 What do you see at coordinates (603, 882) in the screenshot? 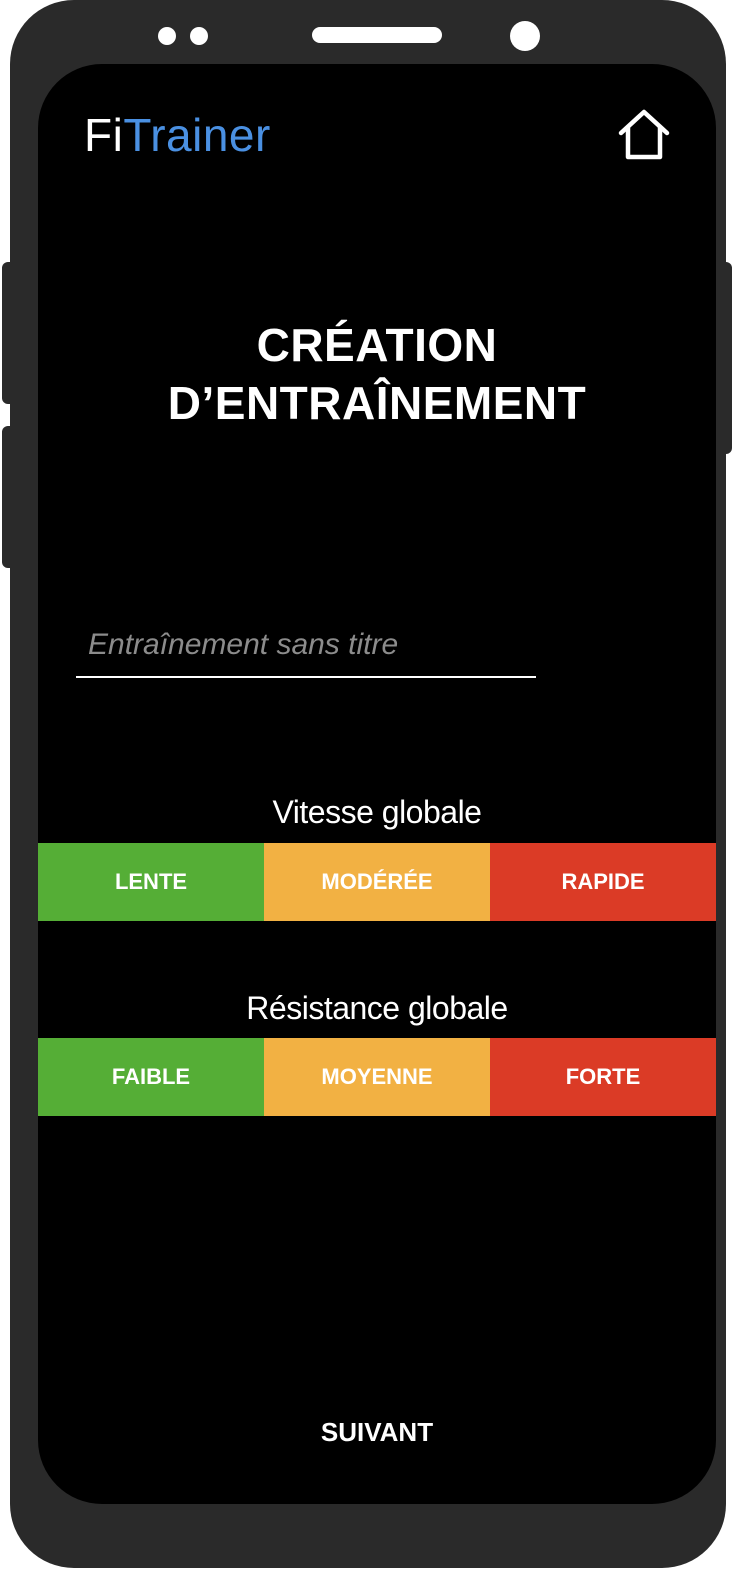
I see `speed-fast-button: RAPIDE` at bounding box center [603, 882].